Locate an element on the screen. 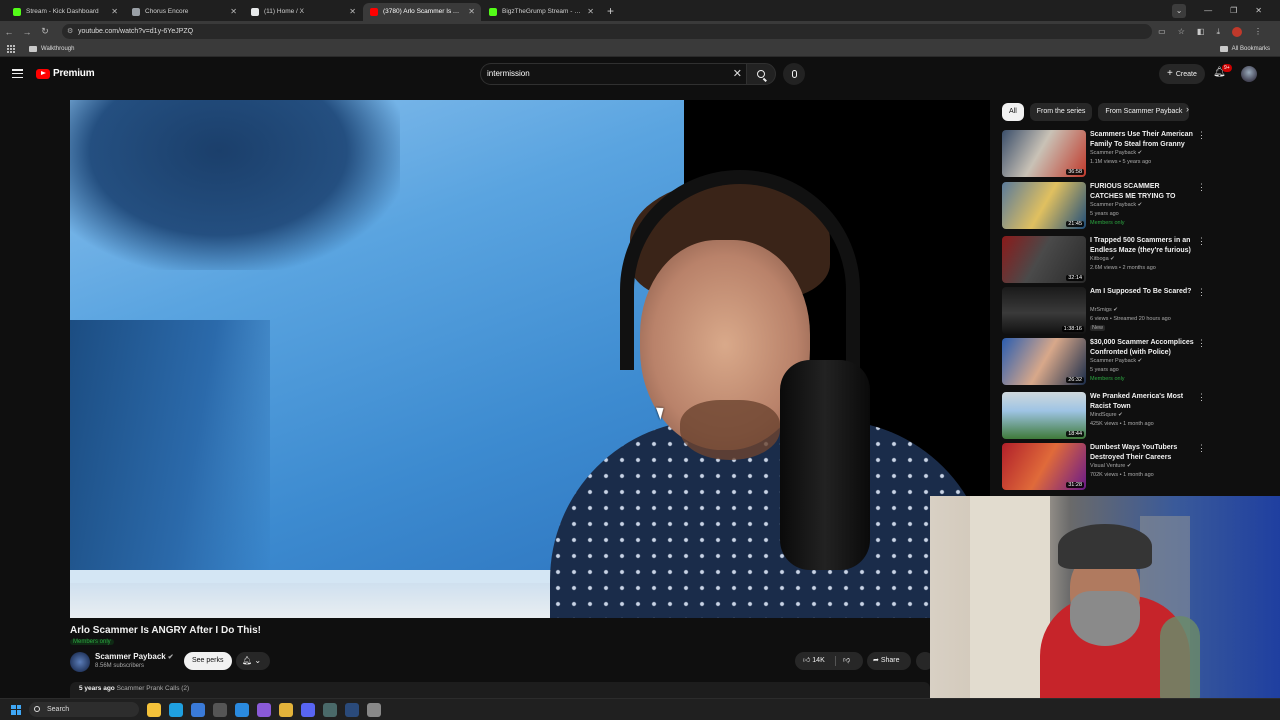  recommended-channel: MindSqure ✔ is located at coordinates (1106, 415).